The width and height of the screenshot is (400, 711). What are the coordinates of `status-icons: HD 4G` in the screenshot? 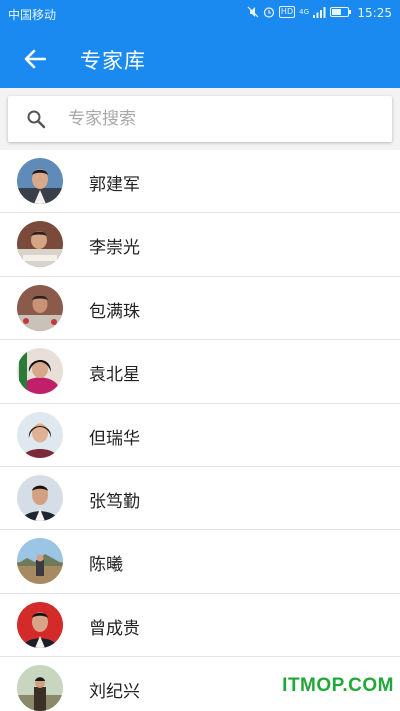 It's located at (299, 12).